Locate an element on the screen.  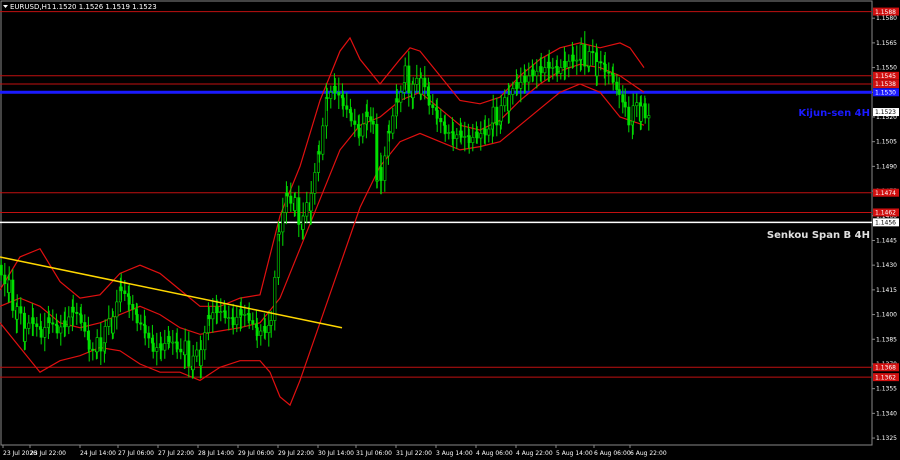
time-tick-label: 27 Jul 06:00 is located at coordinates (136, 453).